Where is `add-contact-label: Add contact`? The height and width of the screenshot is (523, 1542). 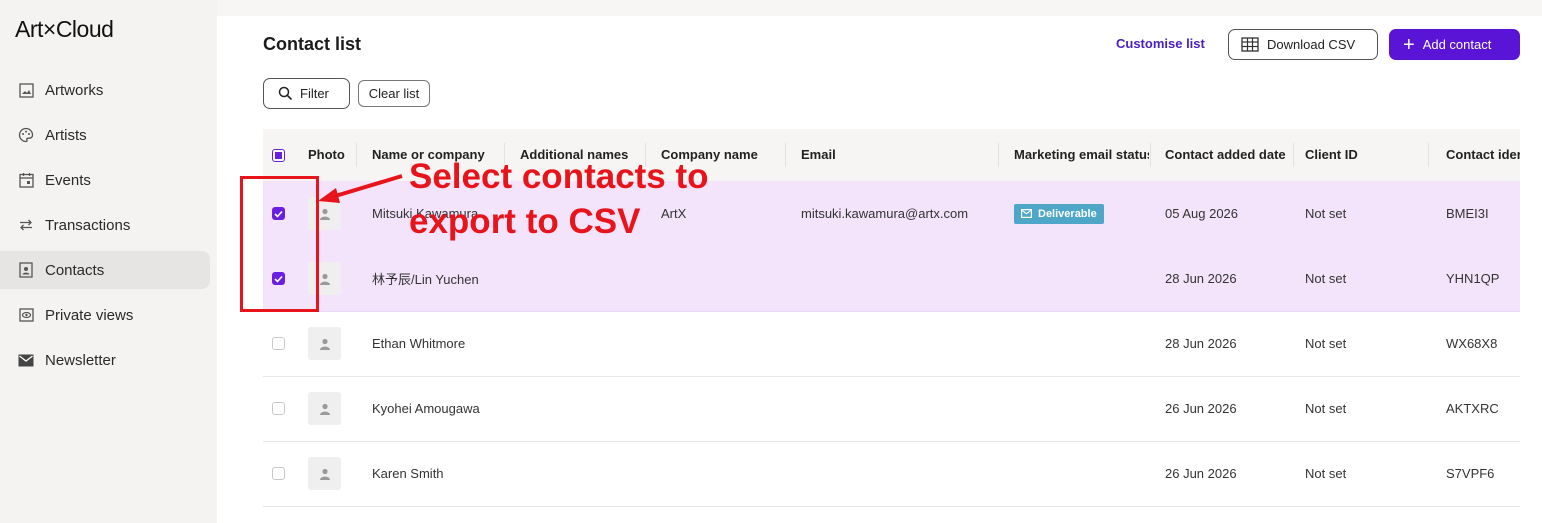
add-contact-label: Add contact is located at coordinates (1457, 44).